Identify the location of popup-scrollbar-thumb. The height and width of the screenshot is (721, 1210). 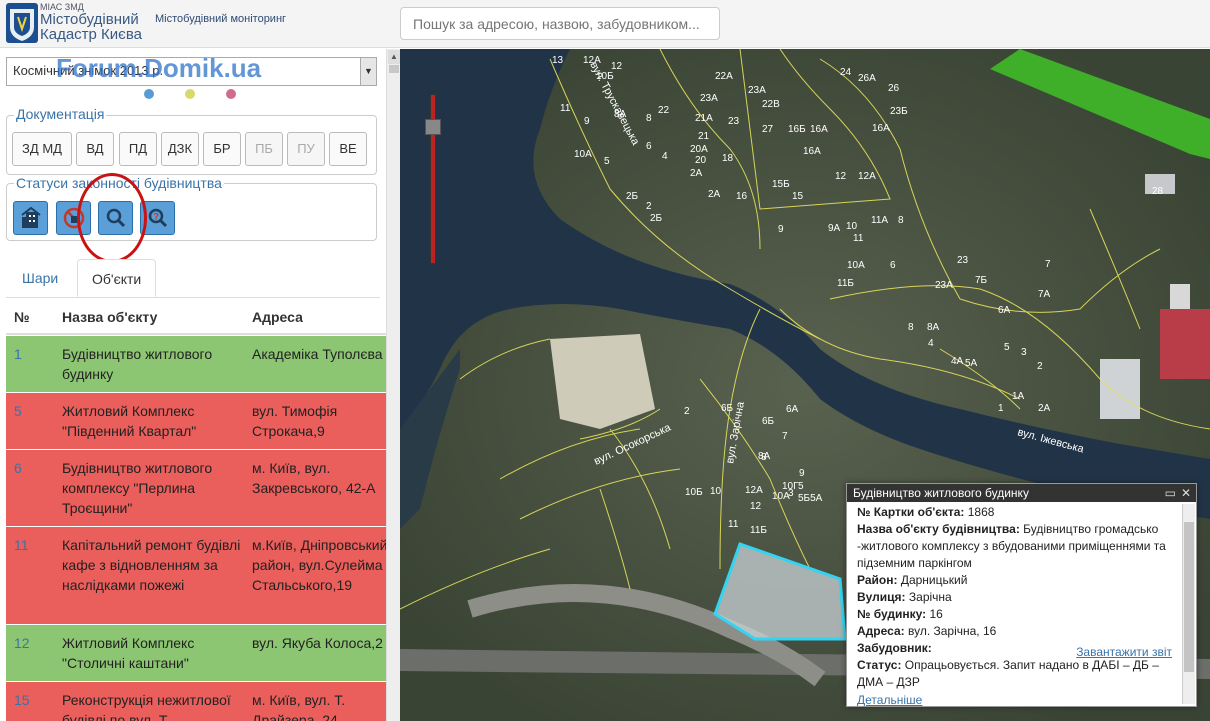
(1189, 597).